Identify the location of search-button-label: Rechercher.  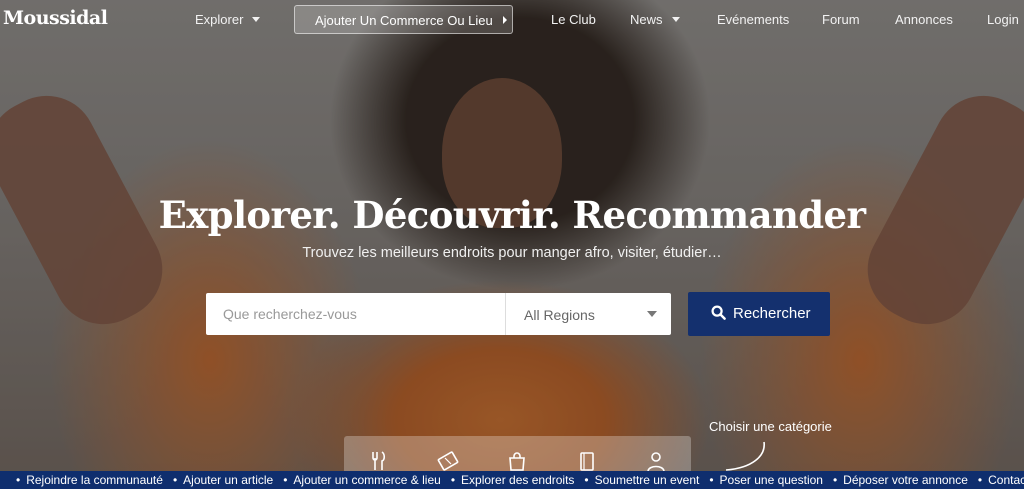
(772, 313).